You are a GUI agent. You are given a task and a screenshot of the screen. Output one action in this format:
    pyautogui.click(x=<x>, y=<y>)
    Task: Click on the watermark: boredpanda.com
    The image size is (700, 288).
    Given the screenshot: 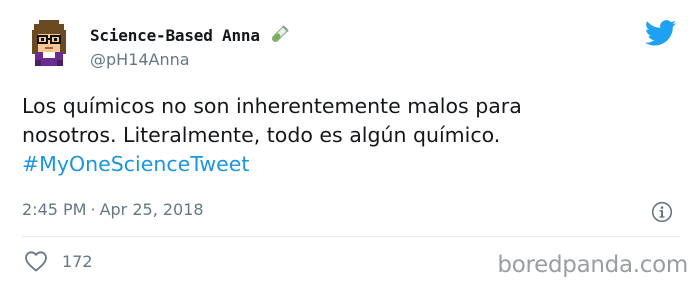 What is the action you would take?
    pyautogui.click(x=592, y=265)
    